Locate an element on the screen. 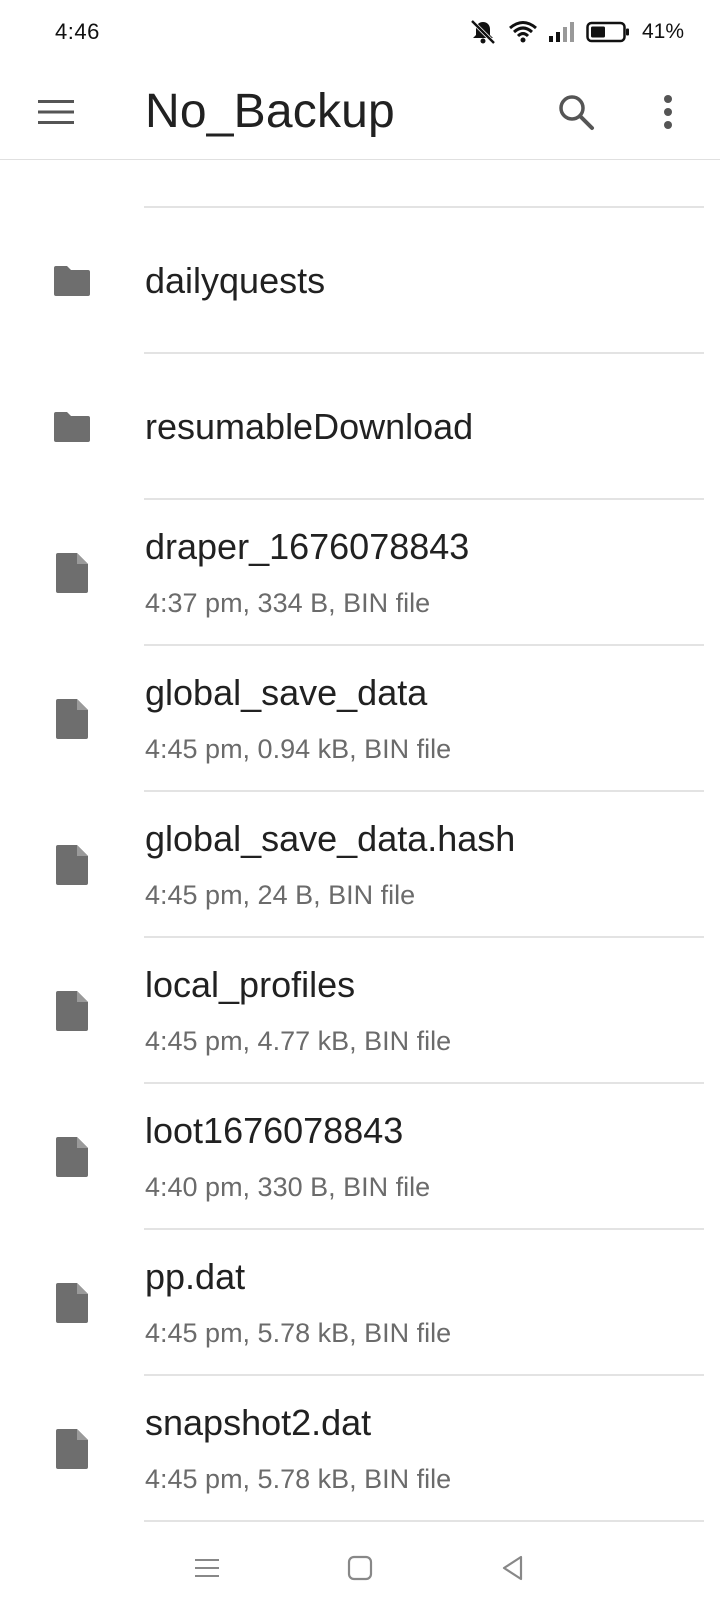  status-bar: 4:46 41% is located at coordinates (360, 32).